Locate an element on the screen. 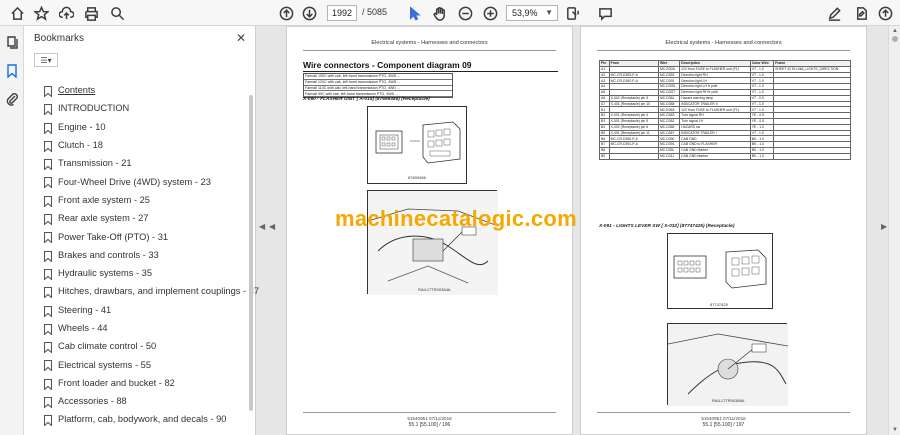 The image size is (900, 435). watermark-text: machinecatalogic.com is located at coordinates (456, 218).